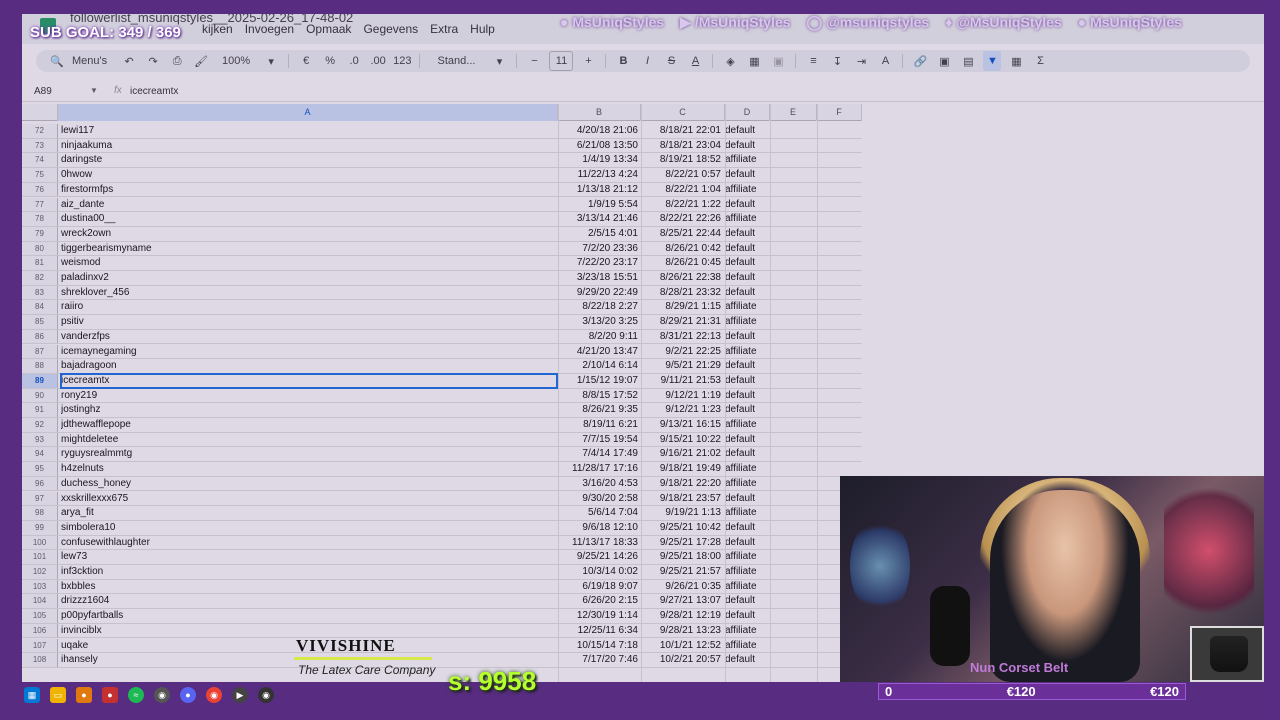  What do you see at coordinates (682, 293) in the screenshot?
I see `cell-followed: 8/28/21 23:32` at bounding box center [682, 293].